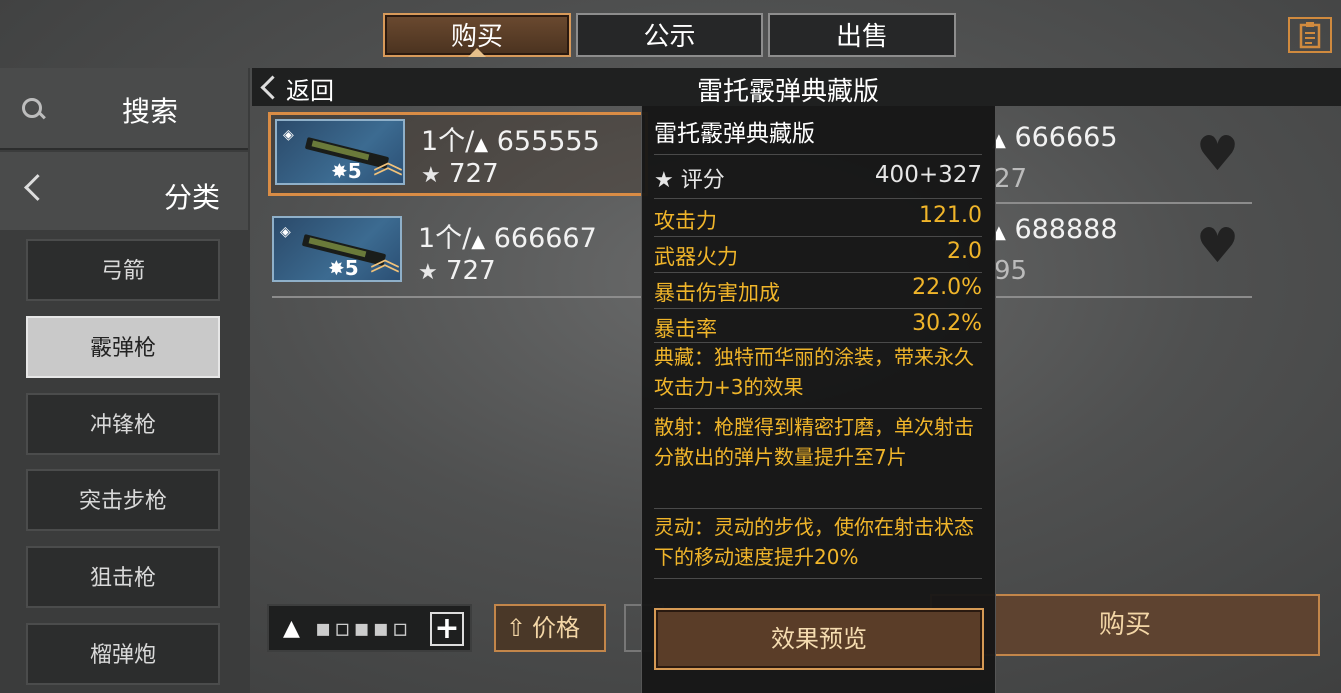 This screenshot has width=1341, height=693. What do you see at coordinates (477, 35) in the screenshot?
I see `tab-buy: 购买` at bounding box center [477, 35].